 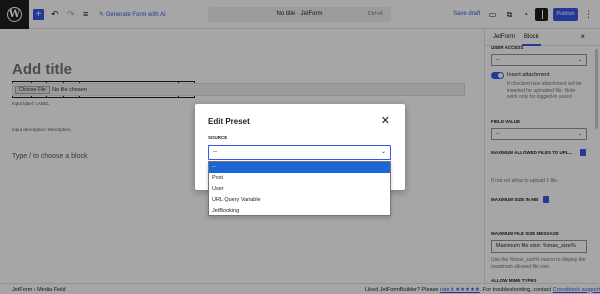 I want to click on option-empty: --, so click(x=299, y=167).